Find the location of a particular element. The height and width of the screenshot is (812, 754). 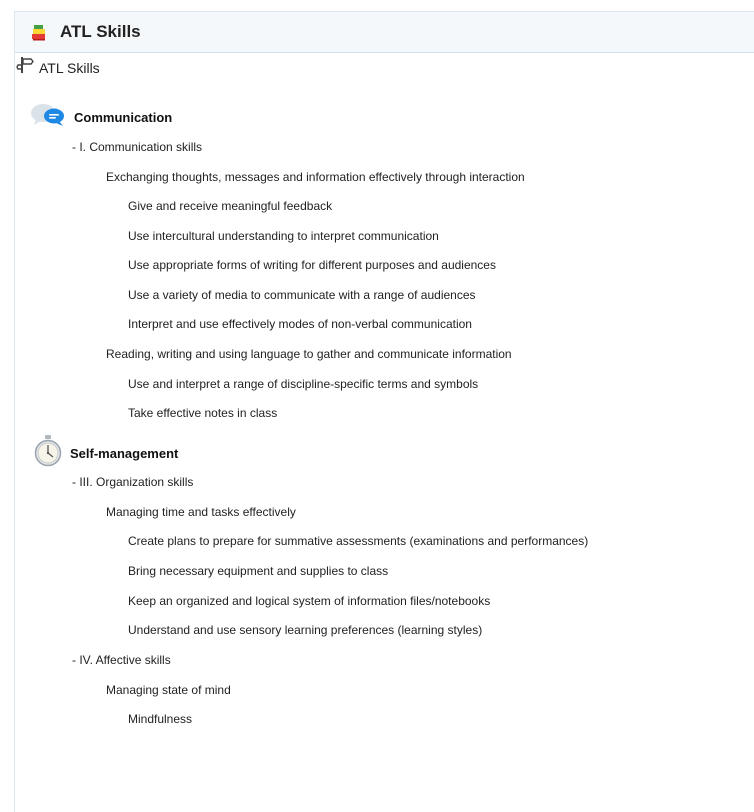

category-communication: Communication is located at coordinates (101, 117).